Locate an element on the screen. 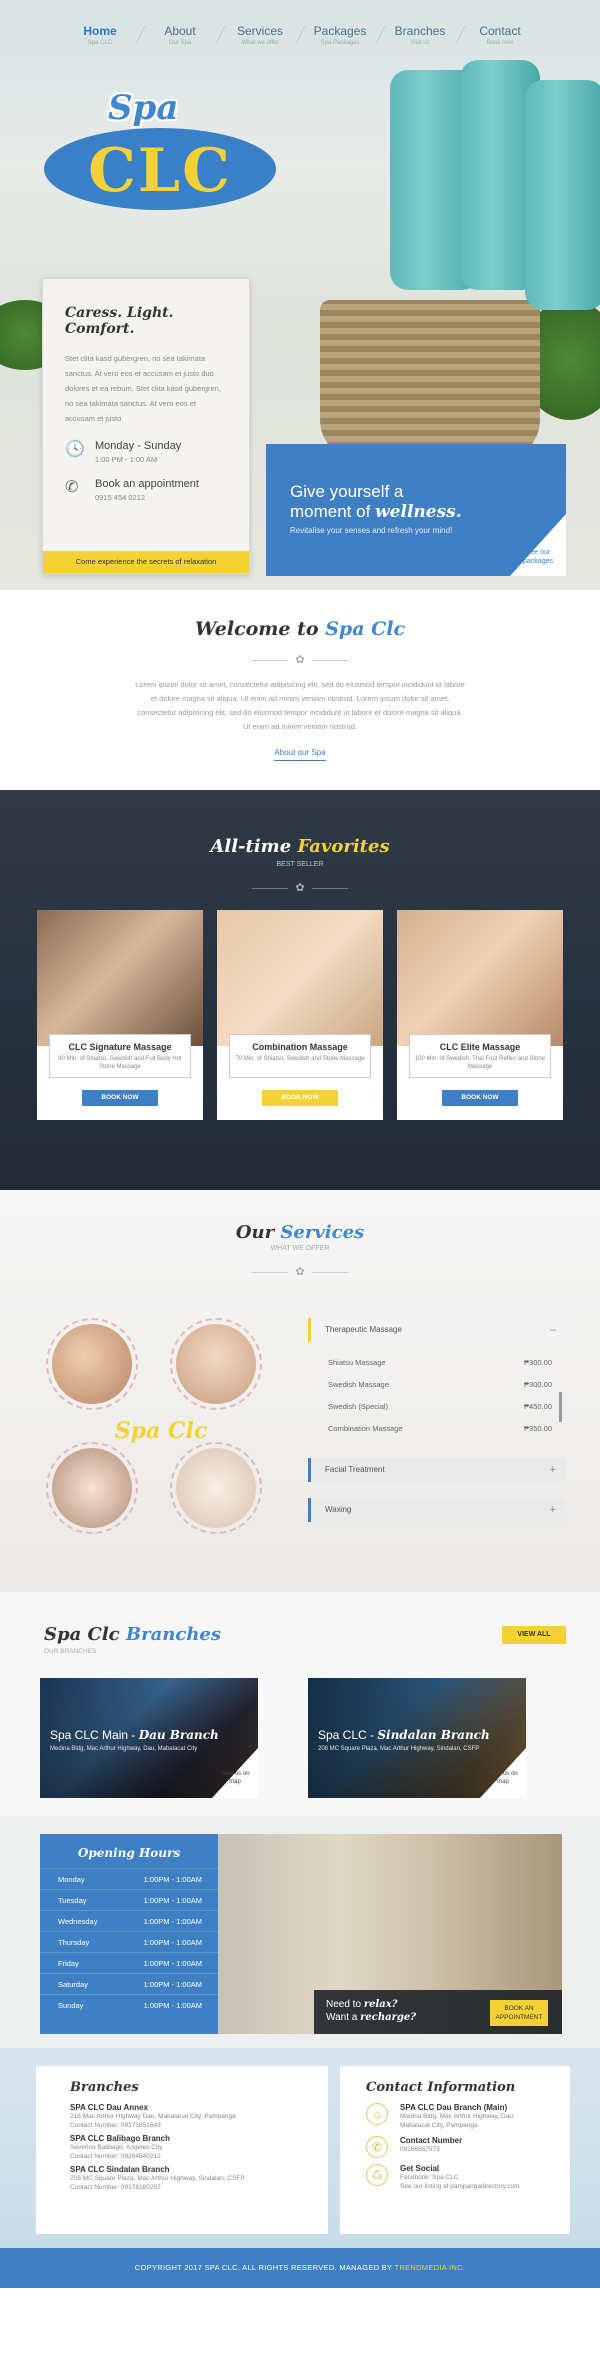 The image size is (600, 2357). accordion-therapeutic: Therapeutic Massage – is located at coordinates (437, 1330).